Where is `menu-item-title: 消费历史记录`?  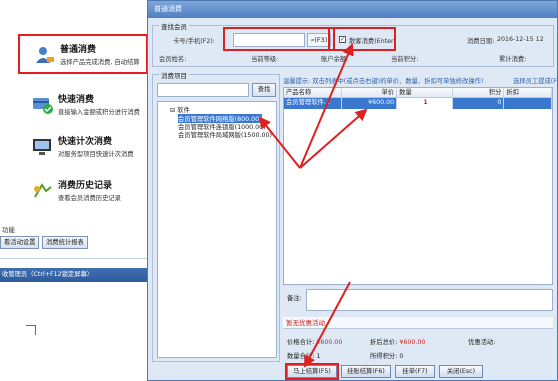
menu-item-title: 消费历史记录 is located at coordinates (85, 186).